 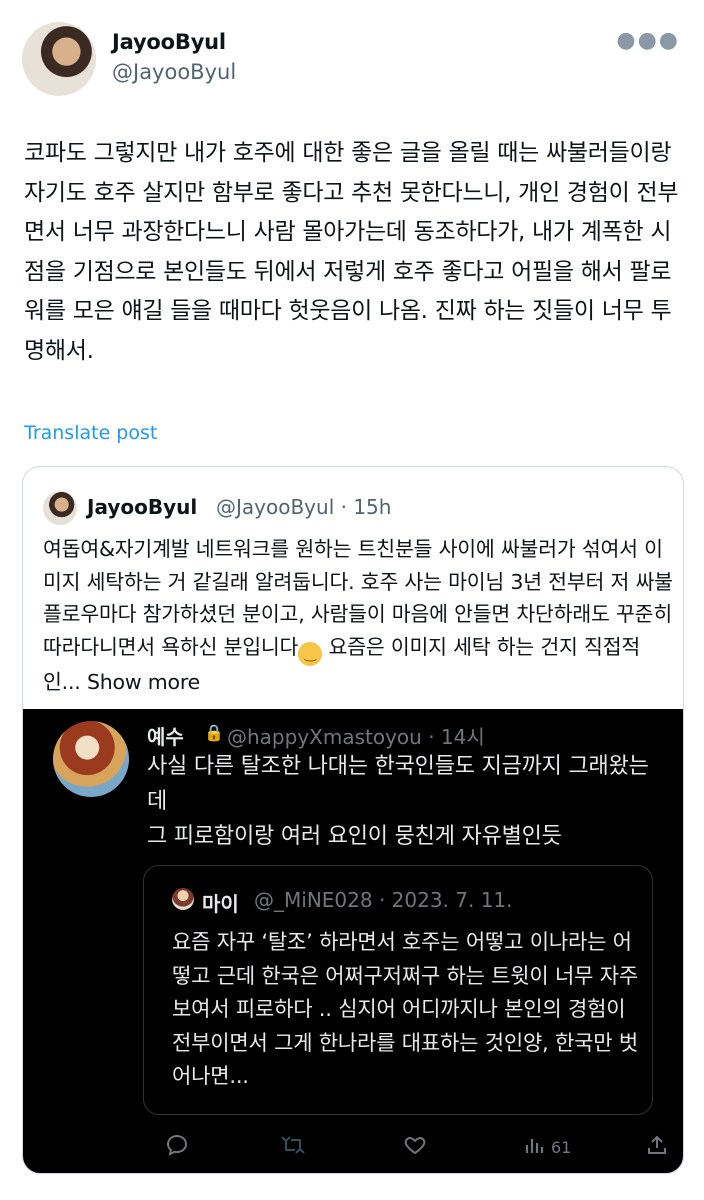 I want to click on reply-icon, so click(x=177, y=1145).